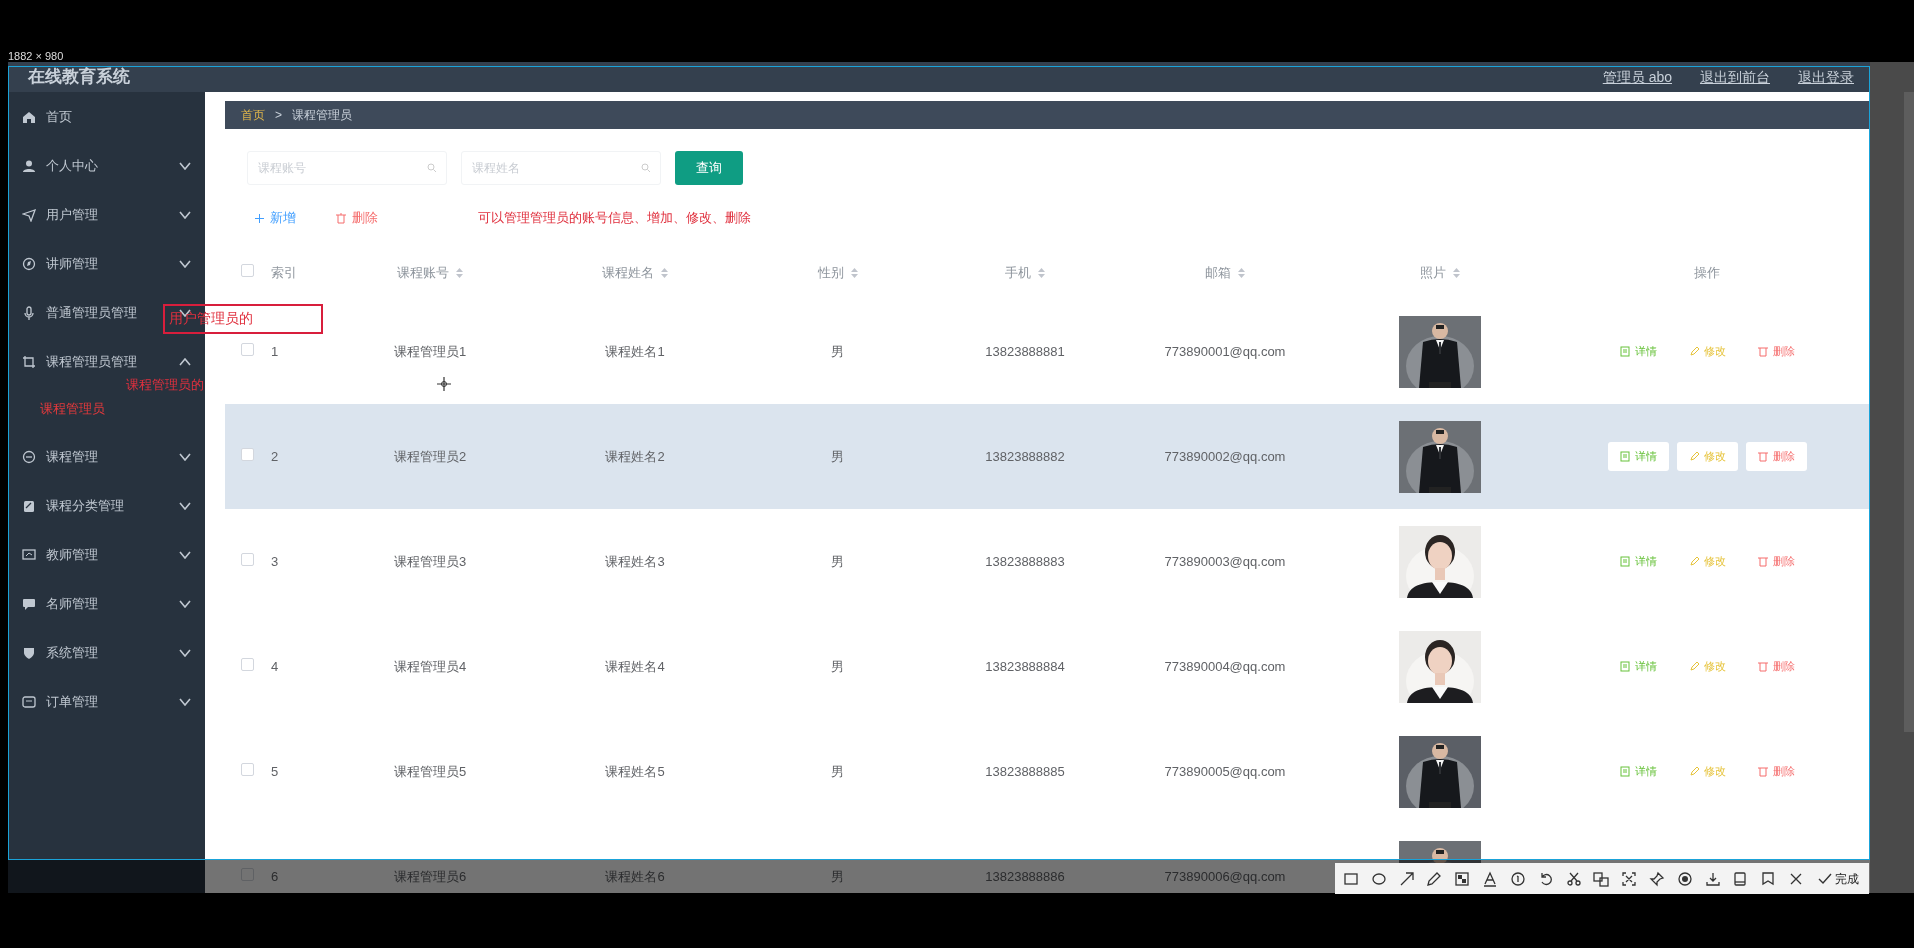 The image size is (1914, 948). Describe the element at coordinates (91, 361) in the screenshot. I see `sidebar-item: 课程管理员管理` at that location.